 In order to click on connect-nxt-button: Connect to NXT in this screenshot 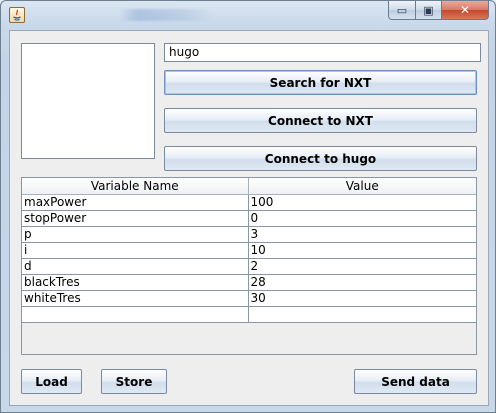, I will do `click(320, 120)`.